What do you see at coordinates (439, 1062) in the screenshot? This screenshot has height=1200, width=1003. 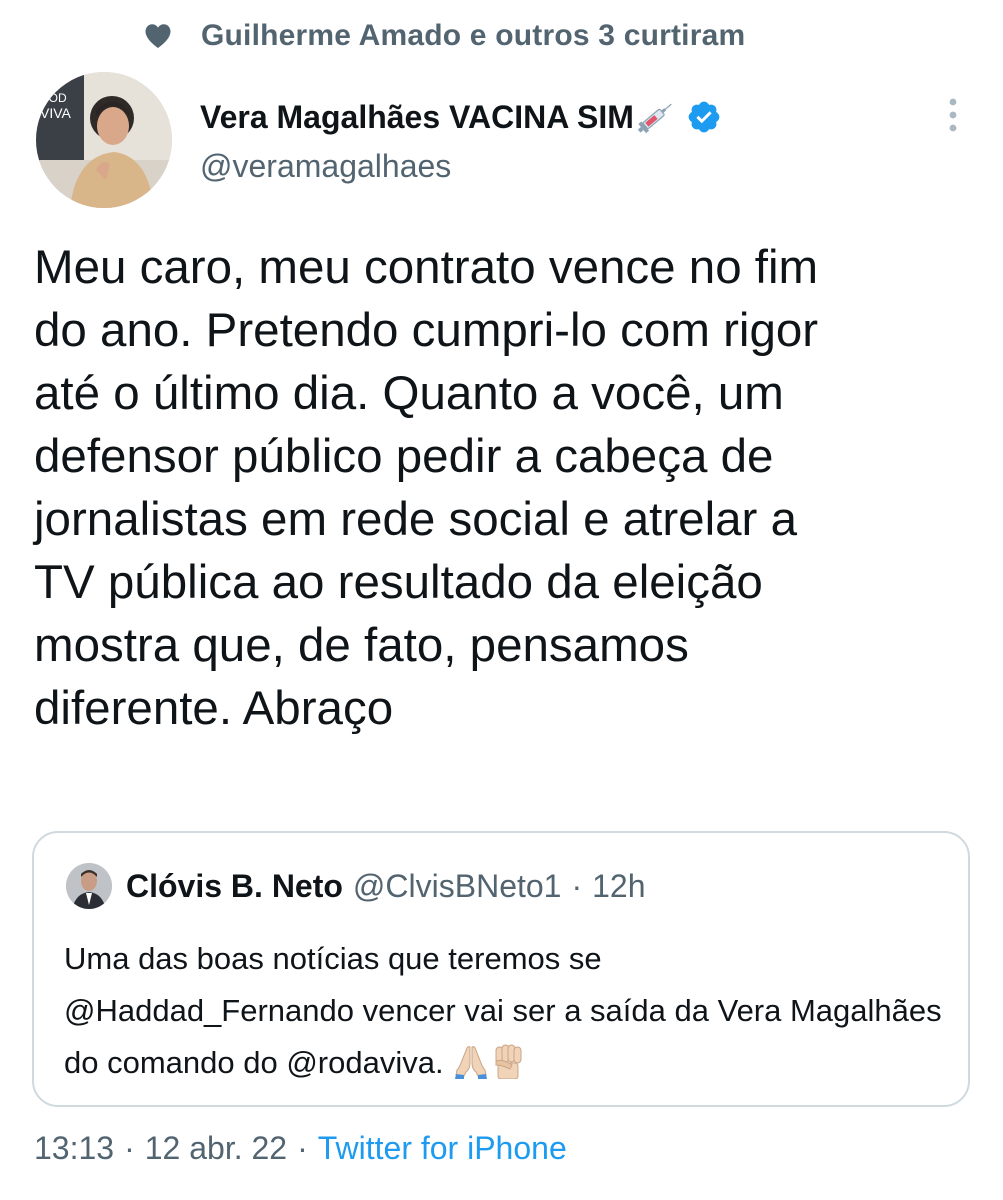 I see `quoted-text-part-3: .` at bounding box center [439, 1062].